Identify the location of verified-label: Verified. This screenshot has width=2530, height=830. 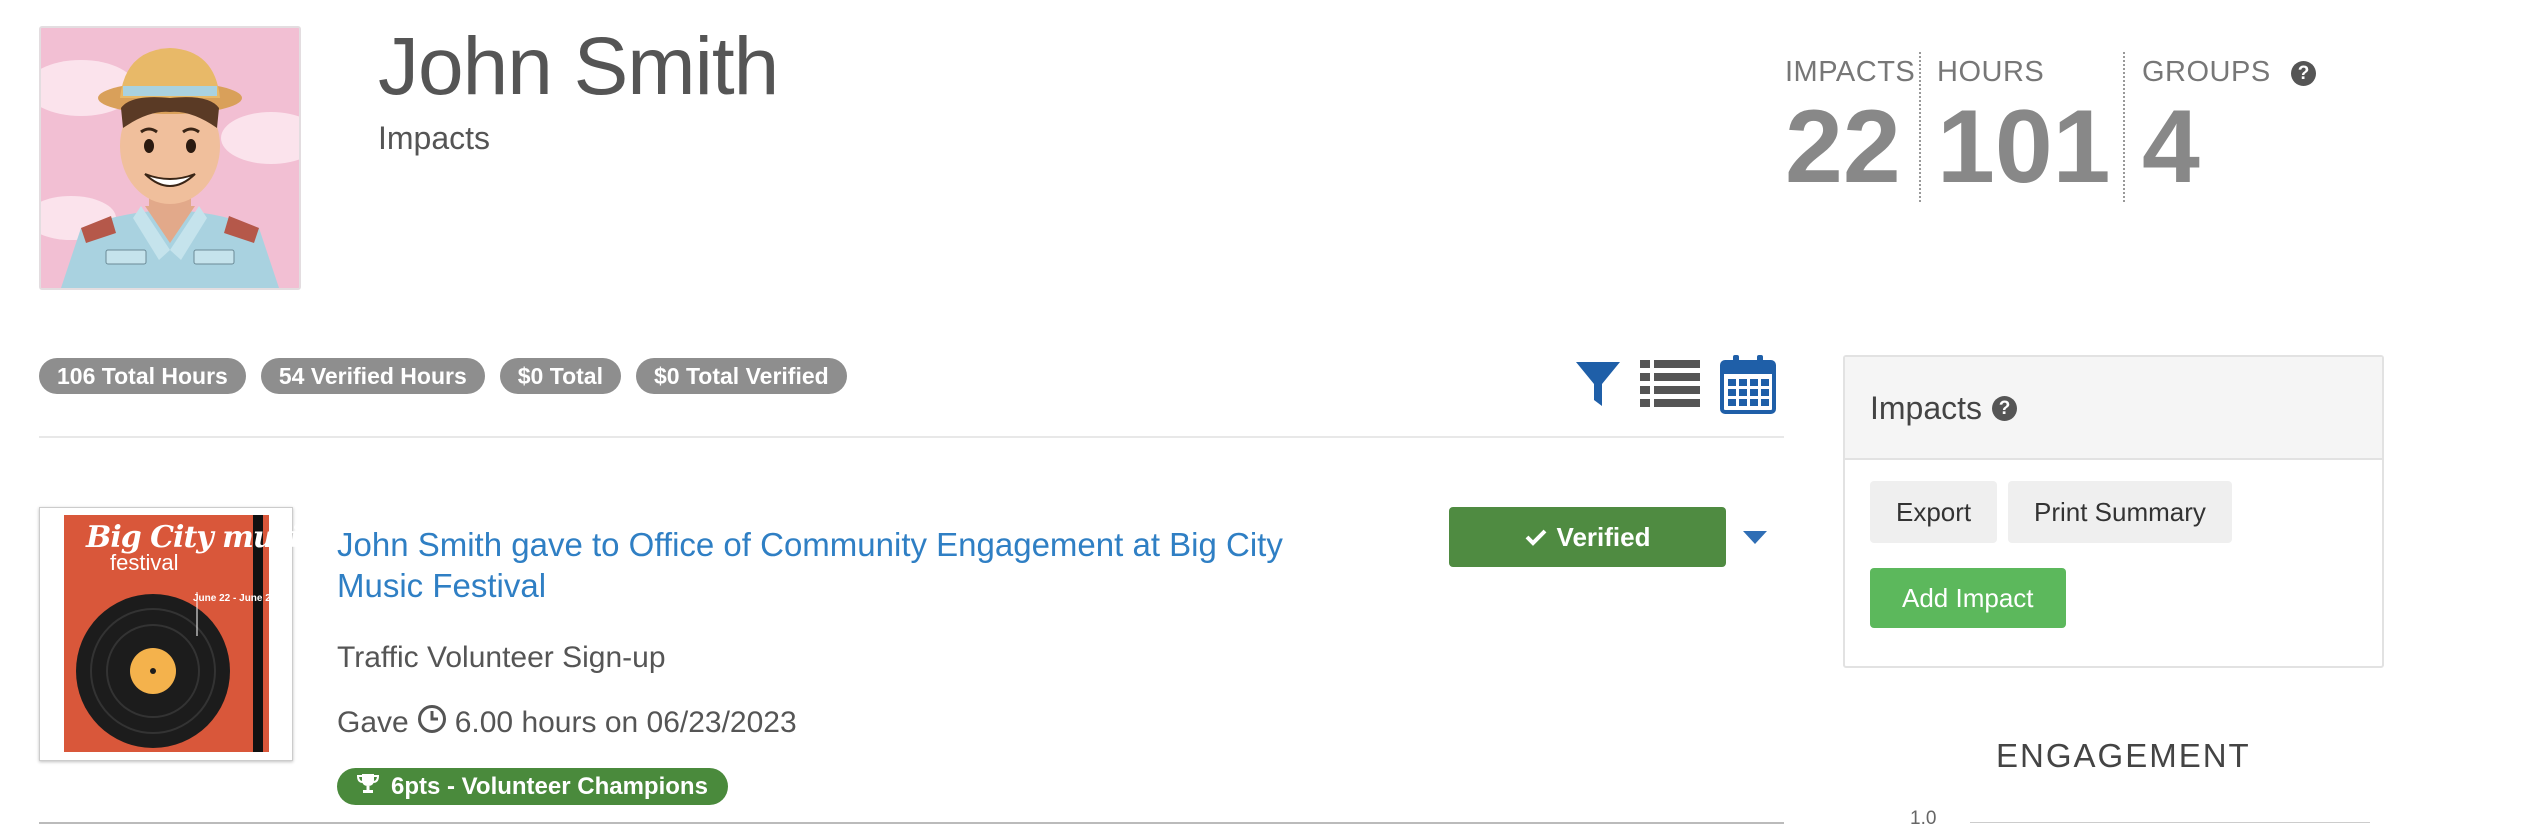
(1603, 536).